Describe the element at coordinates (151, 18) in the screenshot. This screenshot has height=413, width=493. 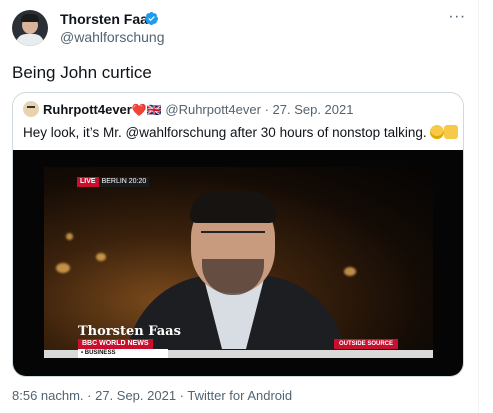
I see `verified-badge-icon` at that location.